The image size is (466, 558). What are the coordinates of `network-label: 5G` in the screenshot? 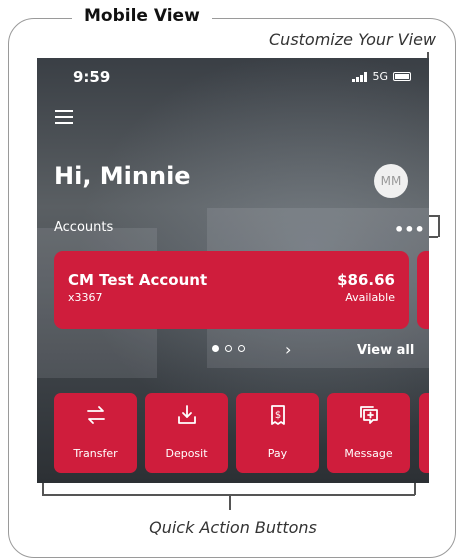 It's located at (380, 76).